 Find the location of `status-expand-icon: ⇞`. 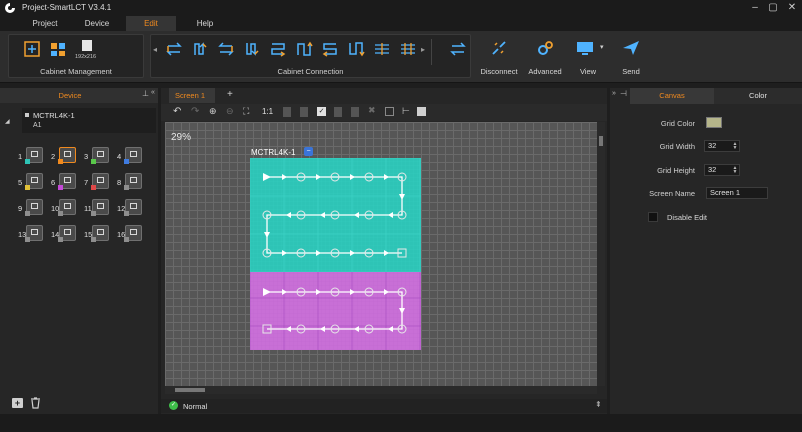

status-expand-icon: ⇞ is located at coordinates (598, 404).